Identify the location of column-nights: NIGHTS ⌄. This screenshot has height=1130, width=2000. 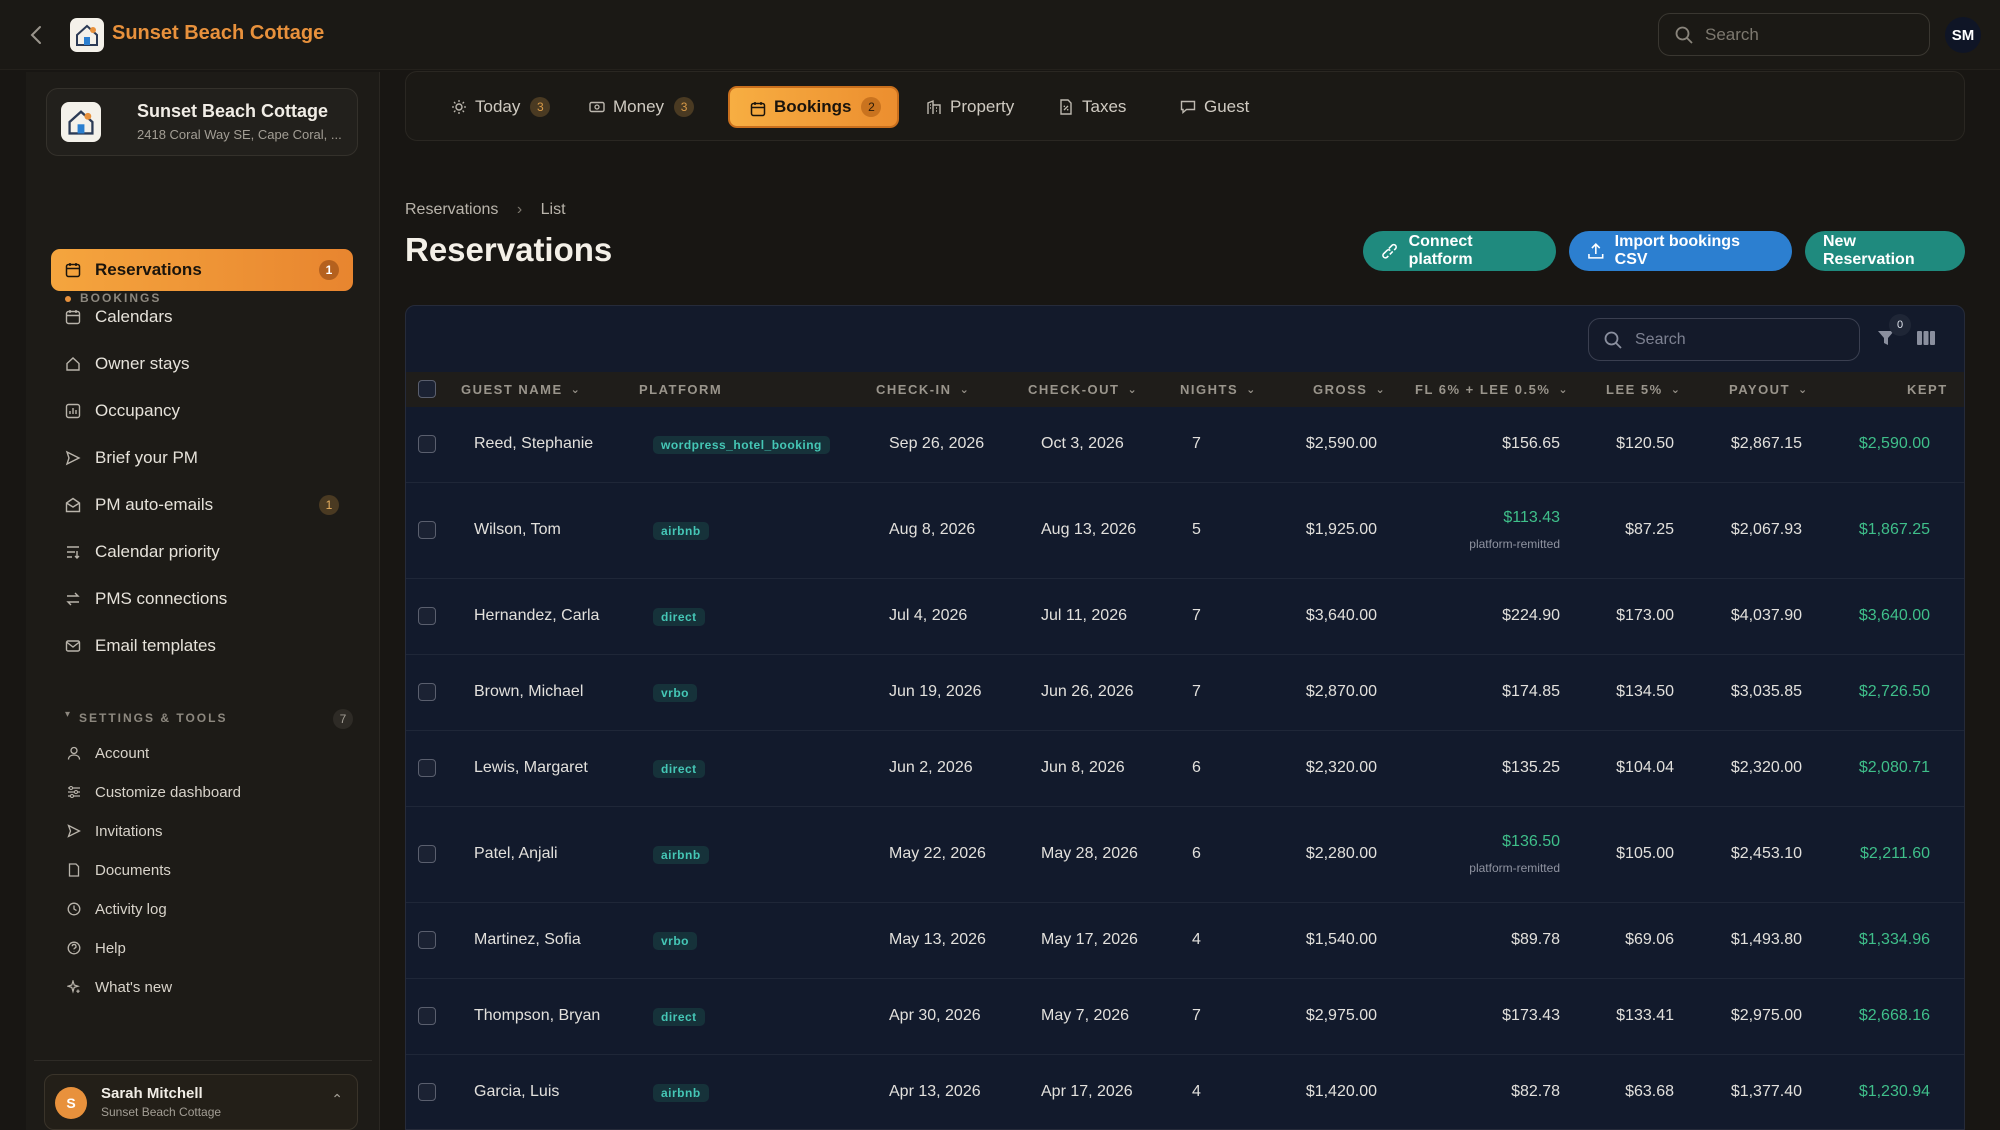
(1218, 389).